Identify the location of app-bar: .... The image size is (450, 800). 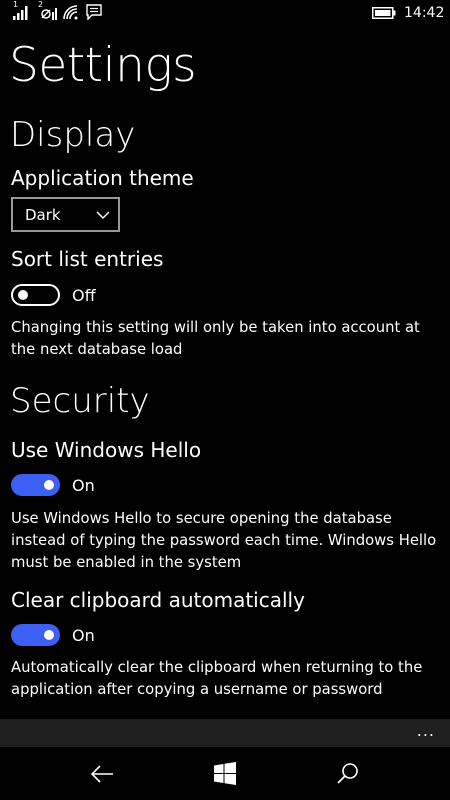
(225, 733).